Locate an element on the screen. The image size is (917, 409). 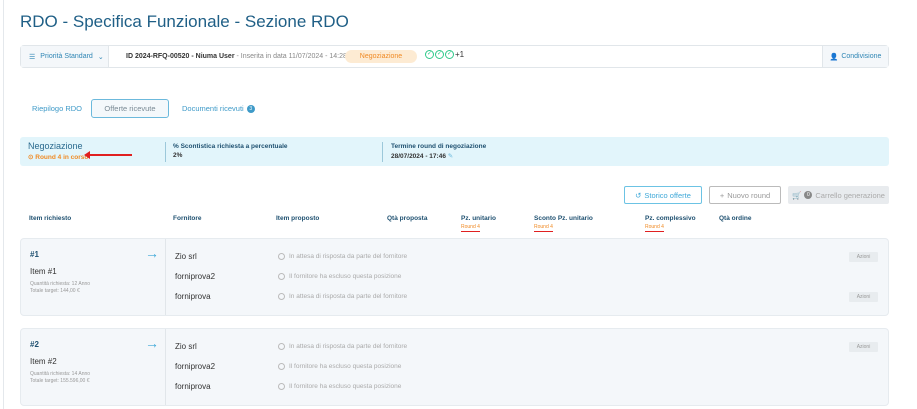
col-item-richiesto: Item richiesto is located at coordinates (50, 218).